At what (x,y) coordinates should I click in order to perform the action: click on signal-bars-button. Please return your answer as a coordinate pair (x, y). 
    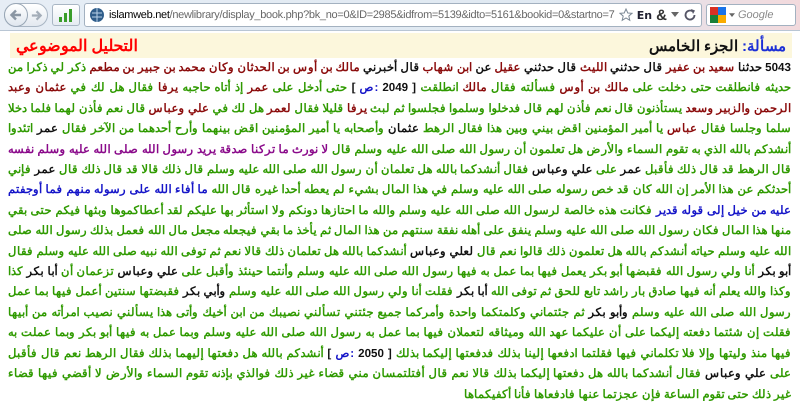
    Looking at the image, I should click on (66, 15).